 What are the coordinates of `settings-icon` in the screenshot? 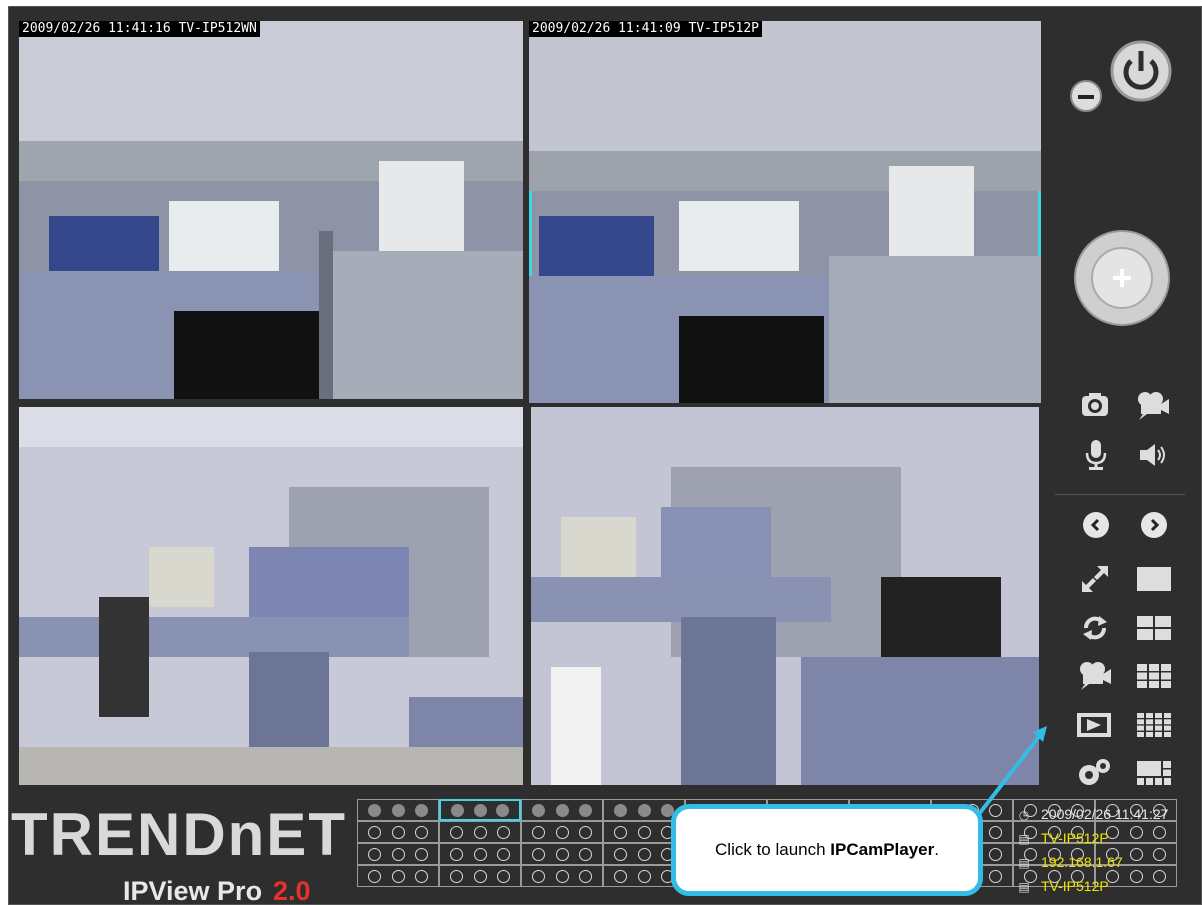 It's located at (1094, 772).